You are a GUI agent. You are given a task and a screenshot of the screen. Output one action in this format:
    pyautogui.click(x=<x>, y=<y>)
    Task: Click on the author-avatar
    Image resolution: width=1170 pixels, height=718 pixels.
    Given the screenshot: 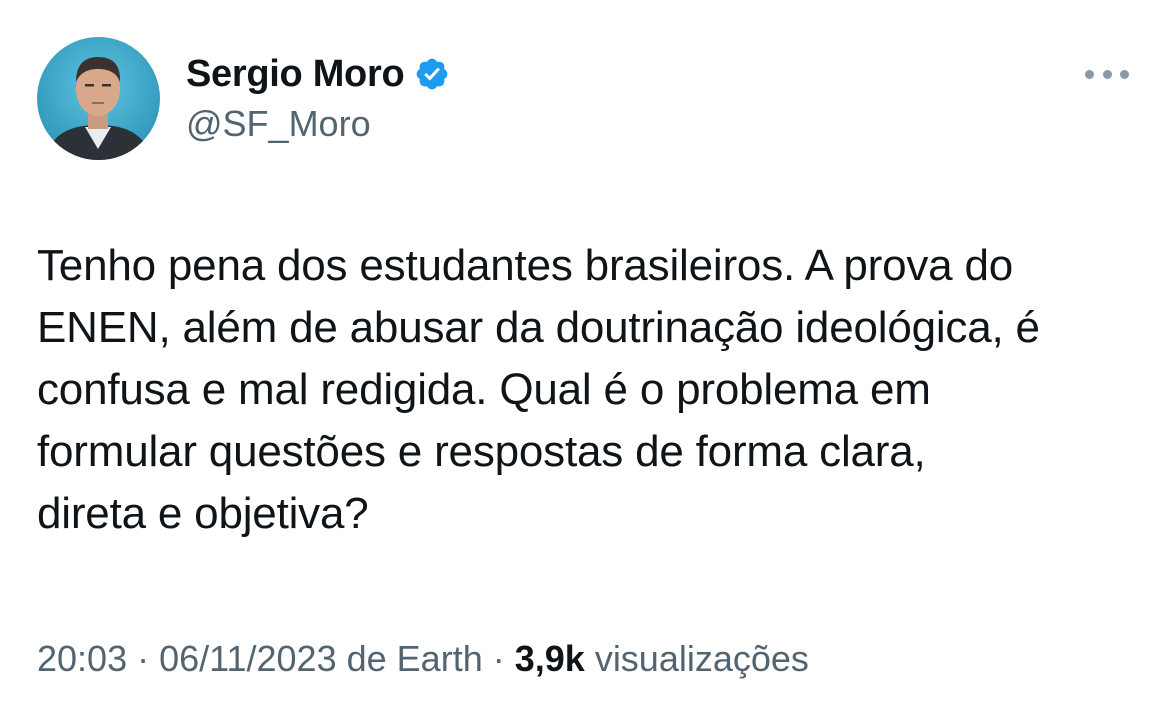 What is the action you would take?
    pyautogui.click(x=98, y=98)
    